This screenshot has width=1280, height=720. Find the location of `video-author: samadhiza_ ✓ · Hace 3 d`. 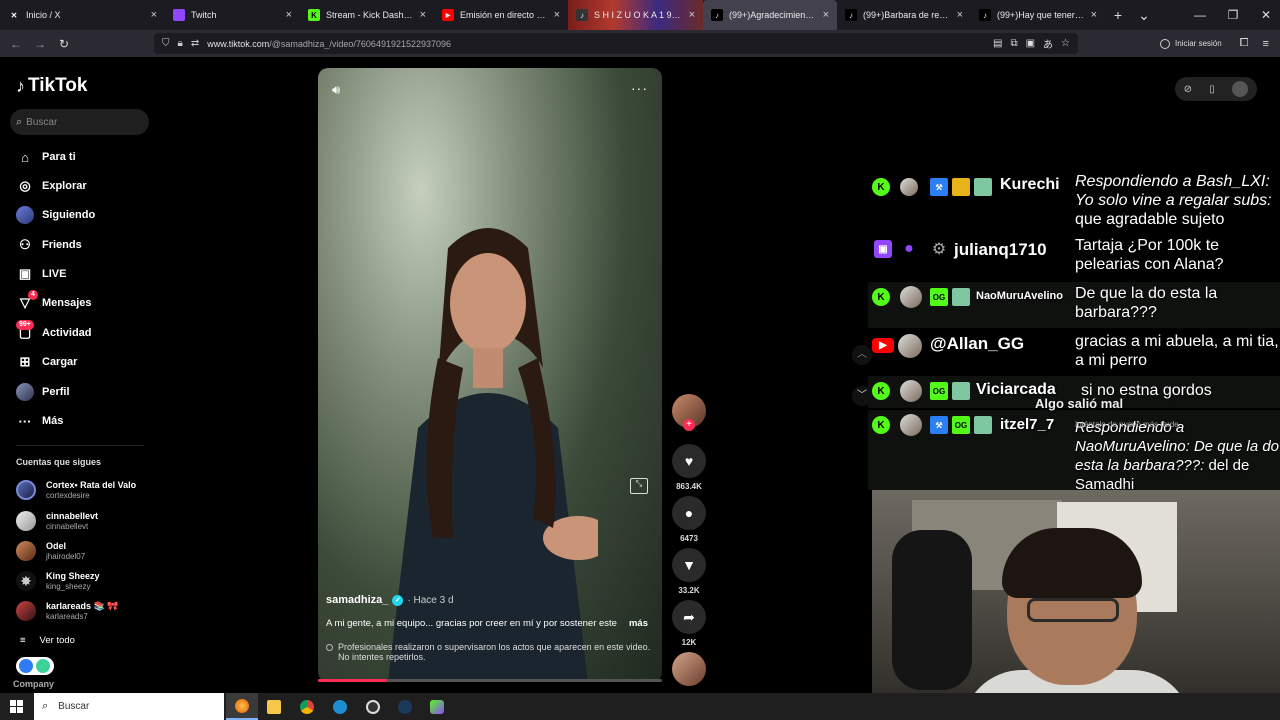

video-author: samadhiza_ ✓ · Hace 3 d is located at coordinates (390, 600).